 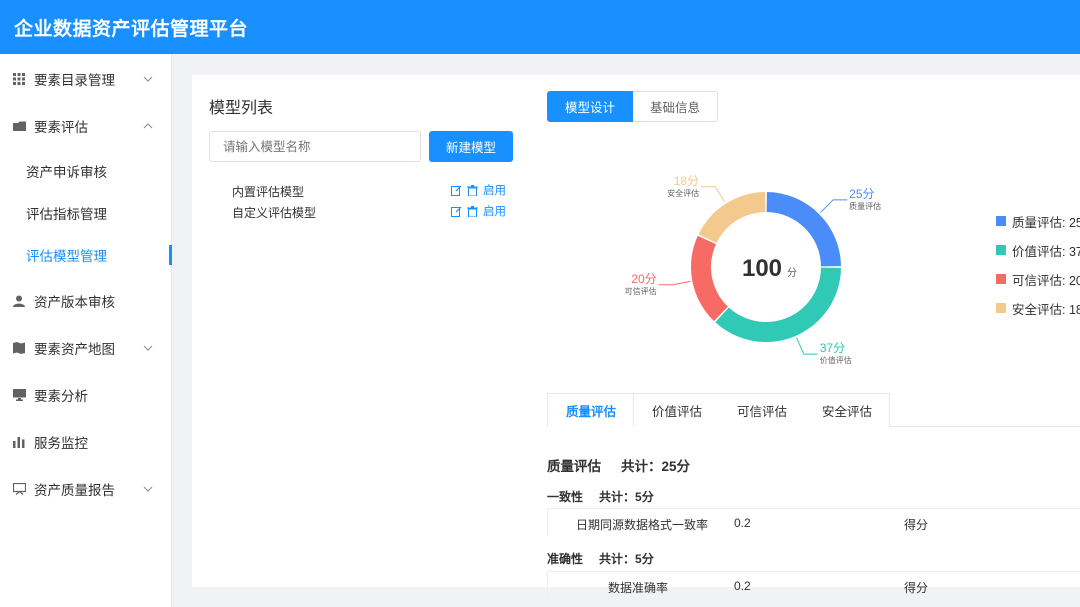 I want to click on folder-icon, so click(x=19, y=126).